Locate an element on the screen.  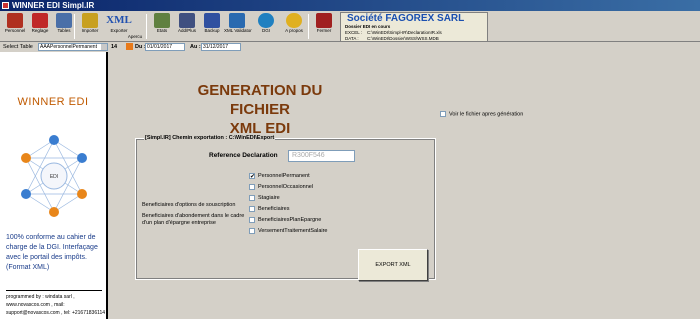
fermer-button: Fermer is located at coordinates (324, 26).